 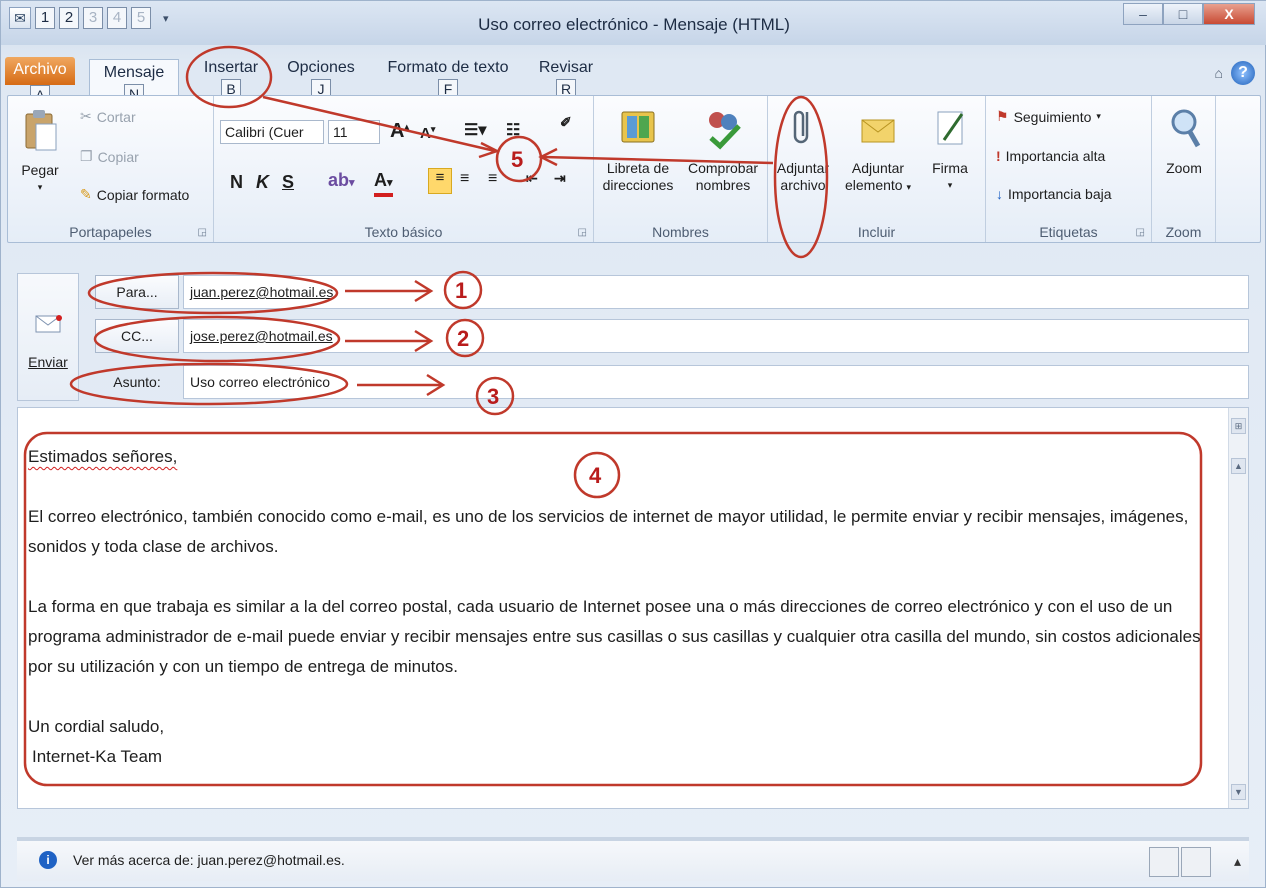 I want to click on envelope-attach-icon, so click(x=878, y=131).